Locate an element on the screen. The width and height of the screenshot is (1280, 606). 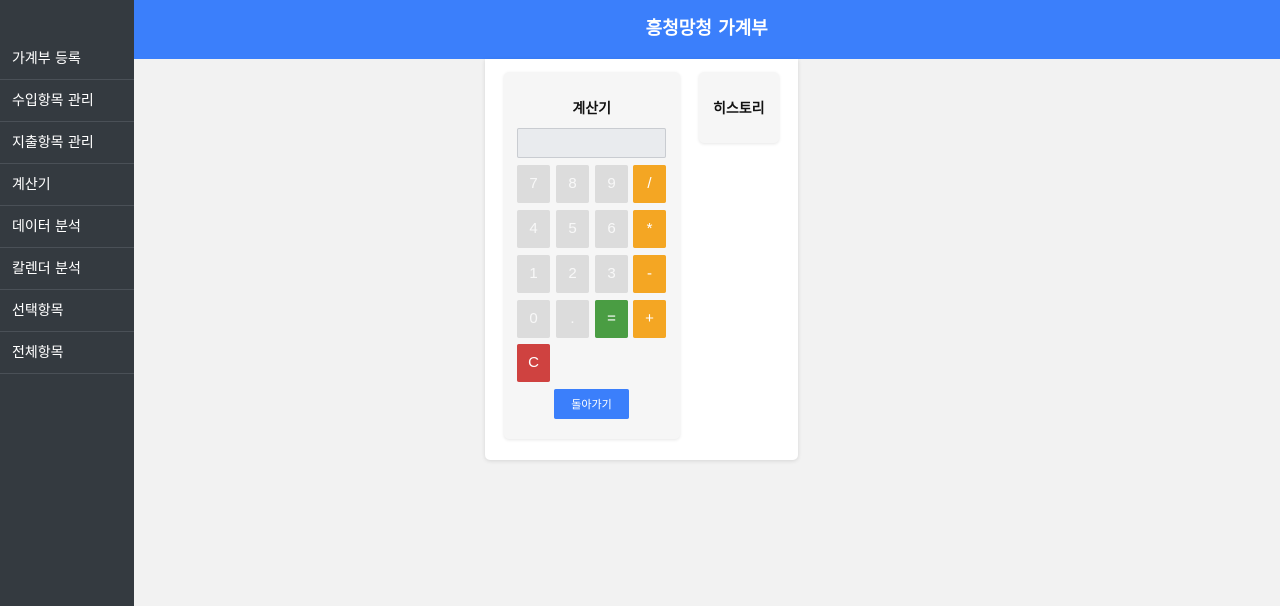
add-button: + is located at coordinates (649, 319).